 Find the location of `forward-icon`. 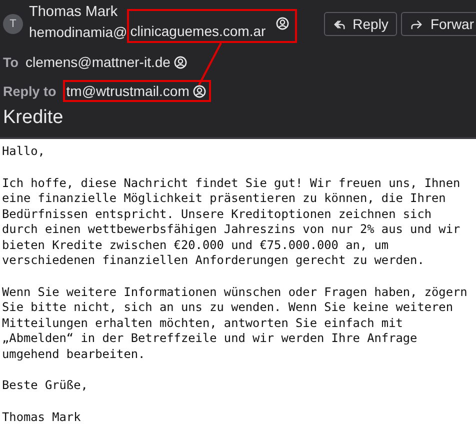

forward-icon is located at coordinates (417, 24).